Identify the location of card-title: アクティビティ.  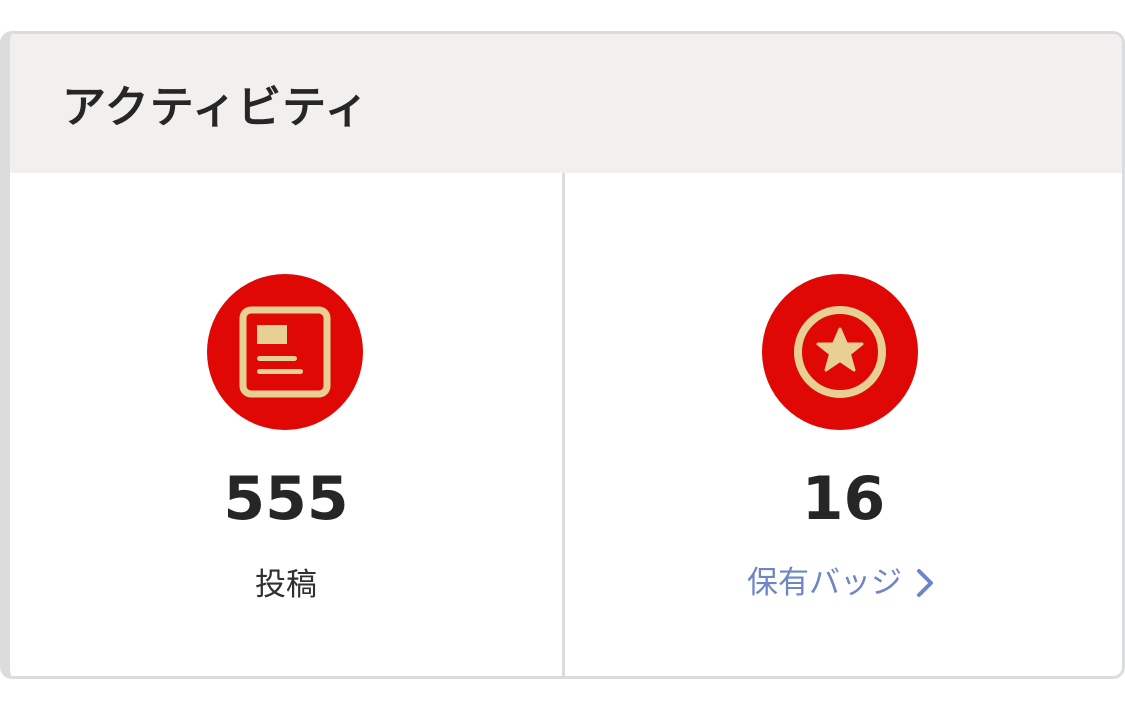
(216, 107).